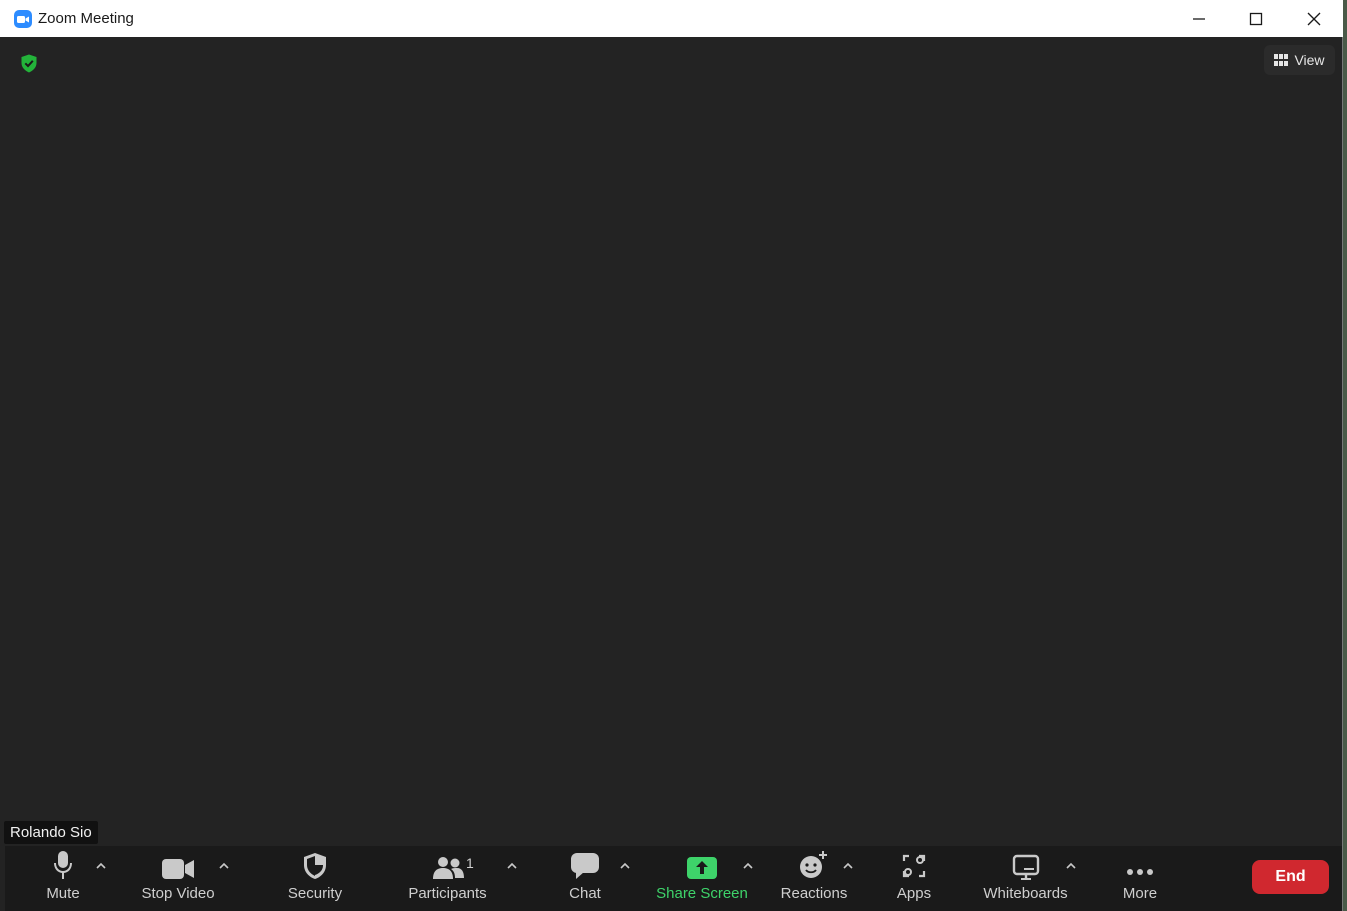  Describe the element at coordinates (1140, 893) in the screenshot. I see `more-label: More` at that location.